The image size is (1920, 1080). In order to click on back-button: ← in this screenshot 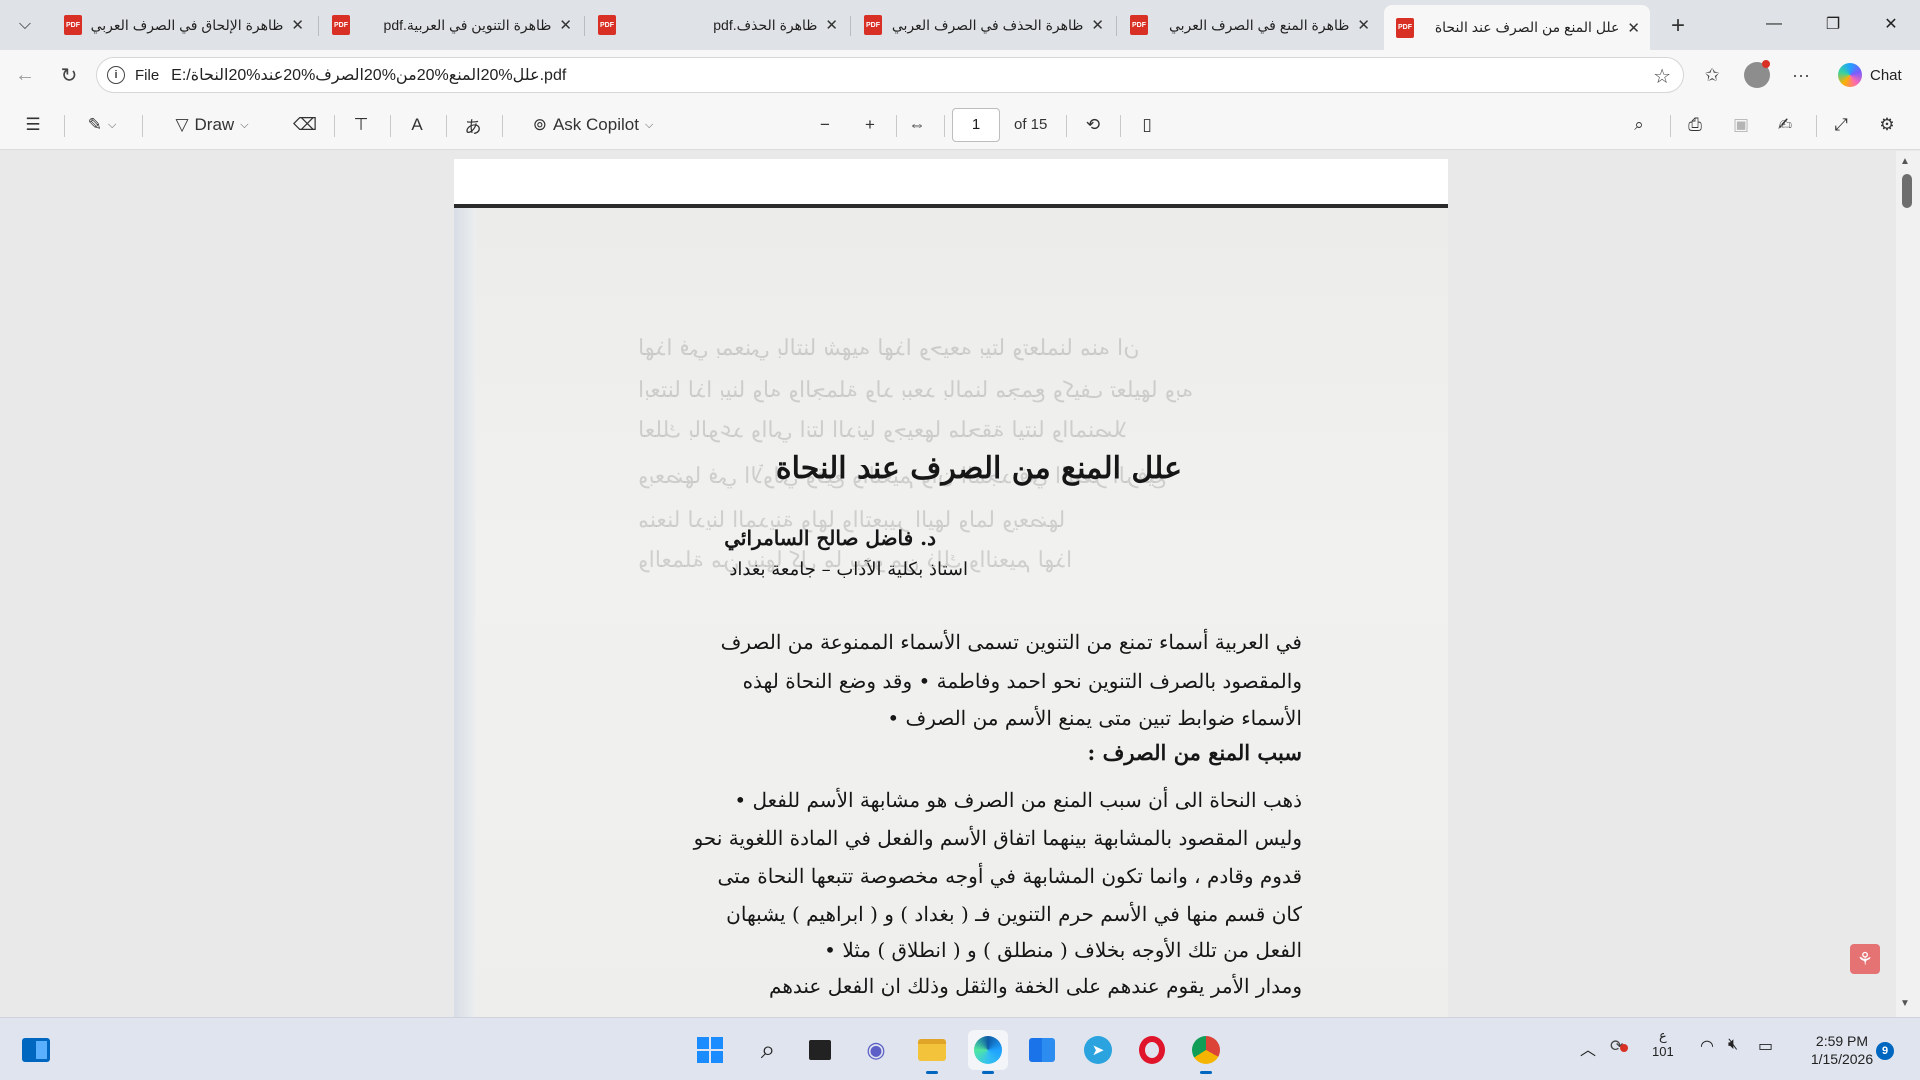, I will do `click(25, 75)`.